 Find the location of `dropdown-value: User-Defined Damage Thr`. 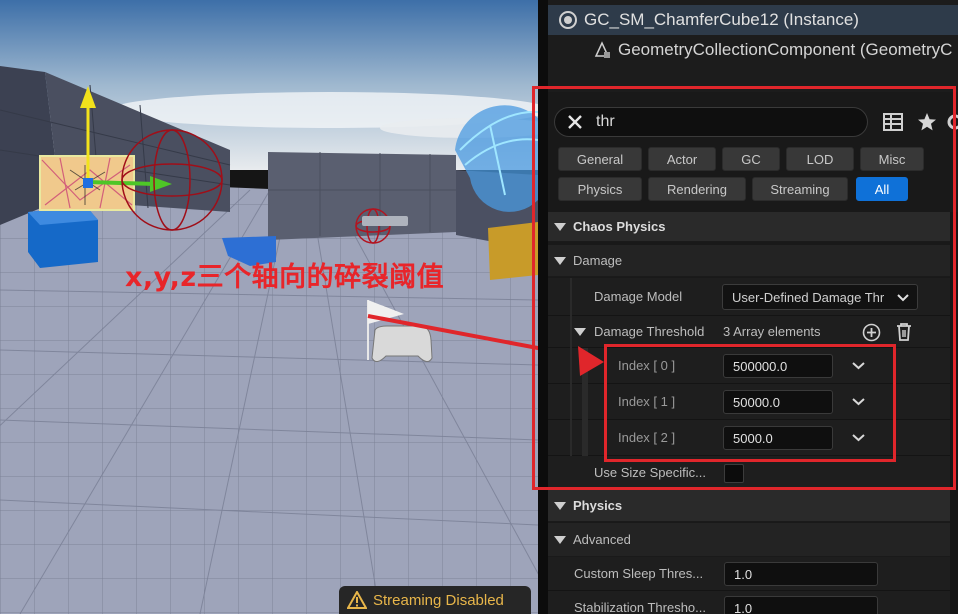

dropdown-value: User-Defined Damage Thr is located at coordinates (808, 297).